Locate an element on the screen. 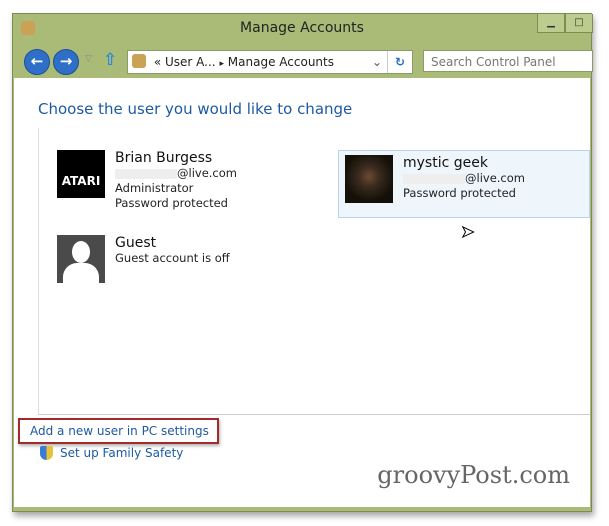  breadcrumb-manage-accounts: Manage Accounts is located at coordinates (281, 62).